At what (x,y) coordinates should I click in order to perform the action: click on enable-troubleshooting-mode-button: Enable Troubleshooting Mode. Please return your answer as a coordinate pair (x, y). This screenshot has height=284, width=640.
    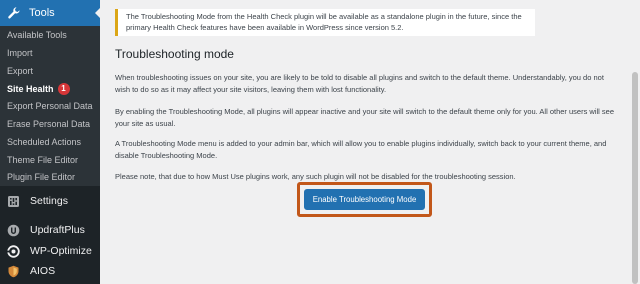
    Looking at the image, I should click on (364, 199).